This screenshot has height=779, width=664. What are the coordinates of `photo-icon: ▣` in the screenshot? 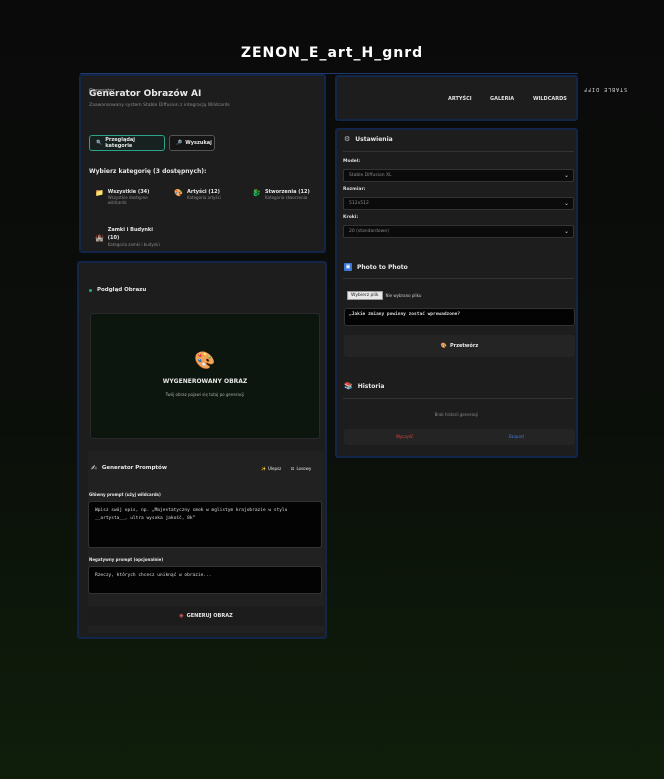 It's located at (348, 267).